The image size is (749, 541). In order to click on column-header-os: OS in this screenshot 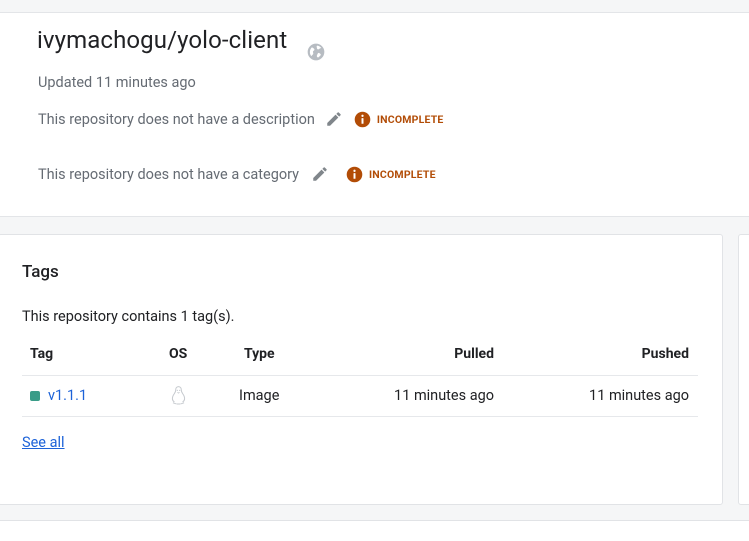, I will do `click(178, 354)`.